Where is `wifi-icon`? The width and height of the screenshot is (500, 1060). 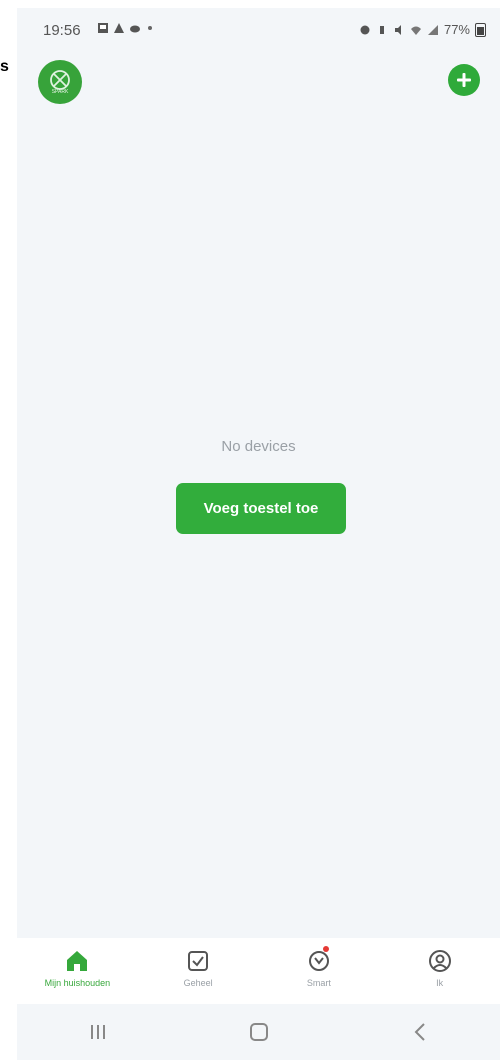 wifi-icon is located at coordinates (415, 30).